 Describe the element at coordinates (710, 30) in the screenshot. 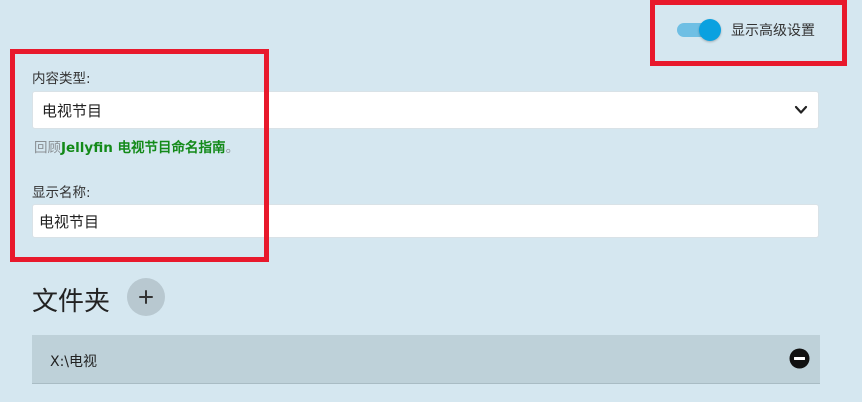

I see `toggle-knob` at that location.